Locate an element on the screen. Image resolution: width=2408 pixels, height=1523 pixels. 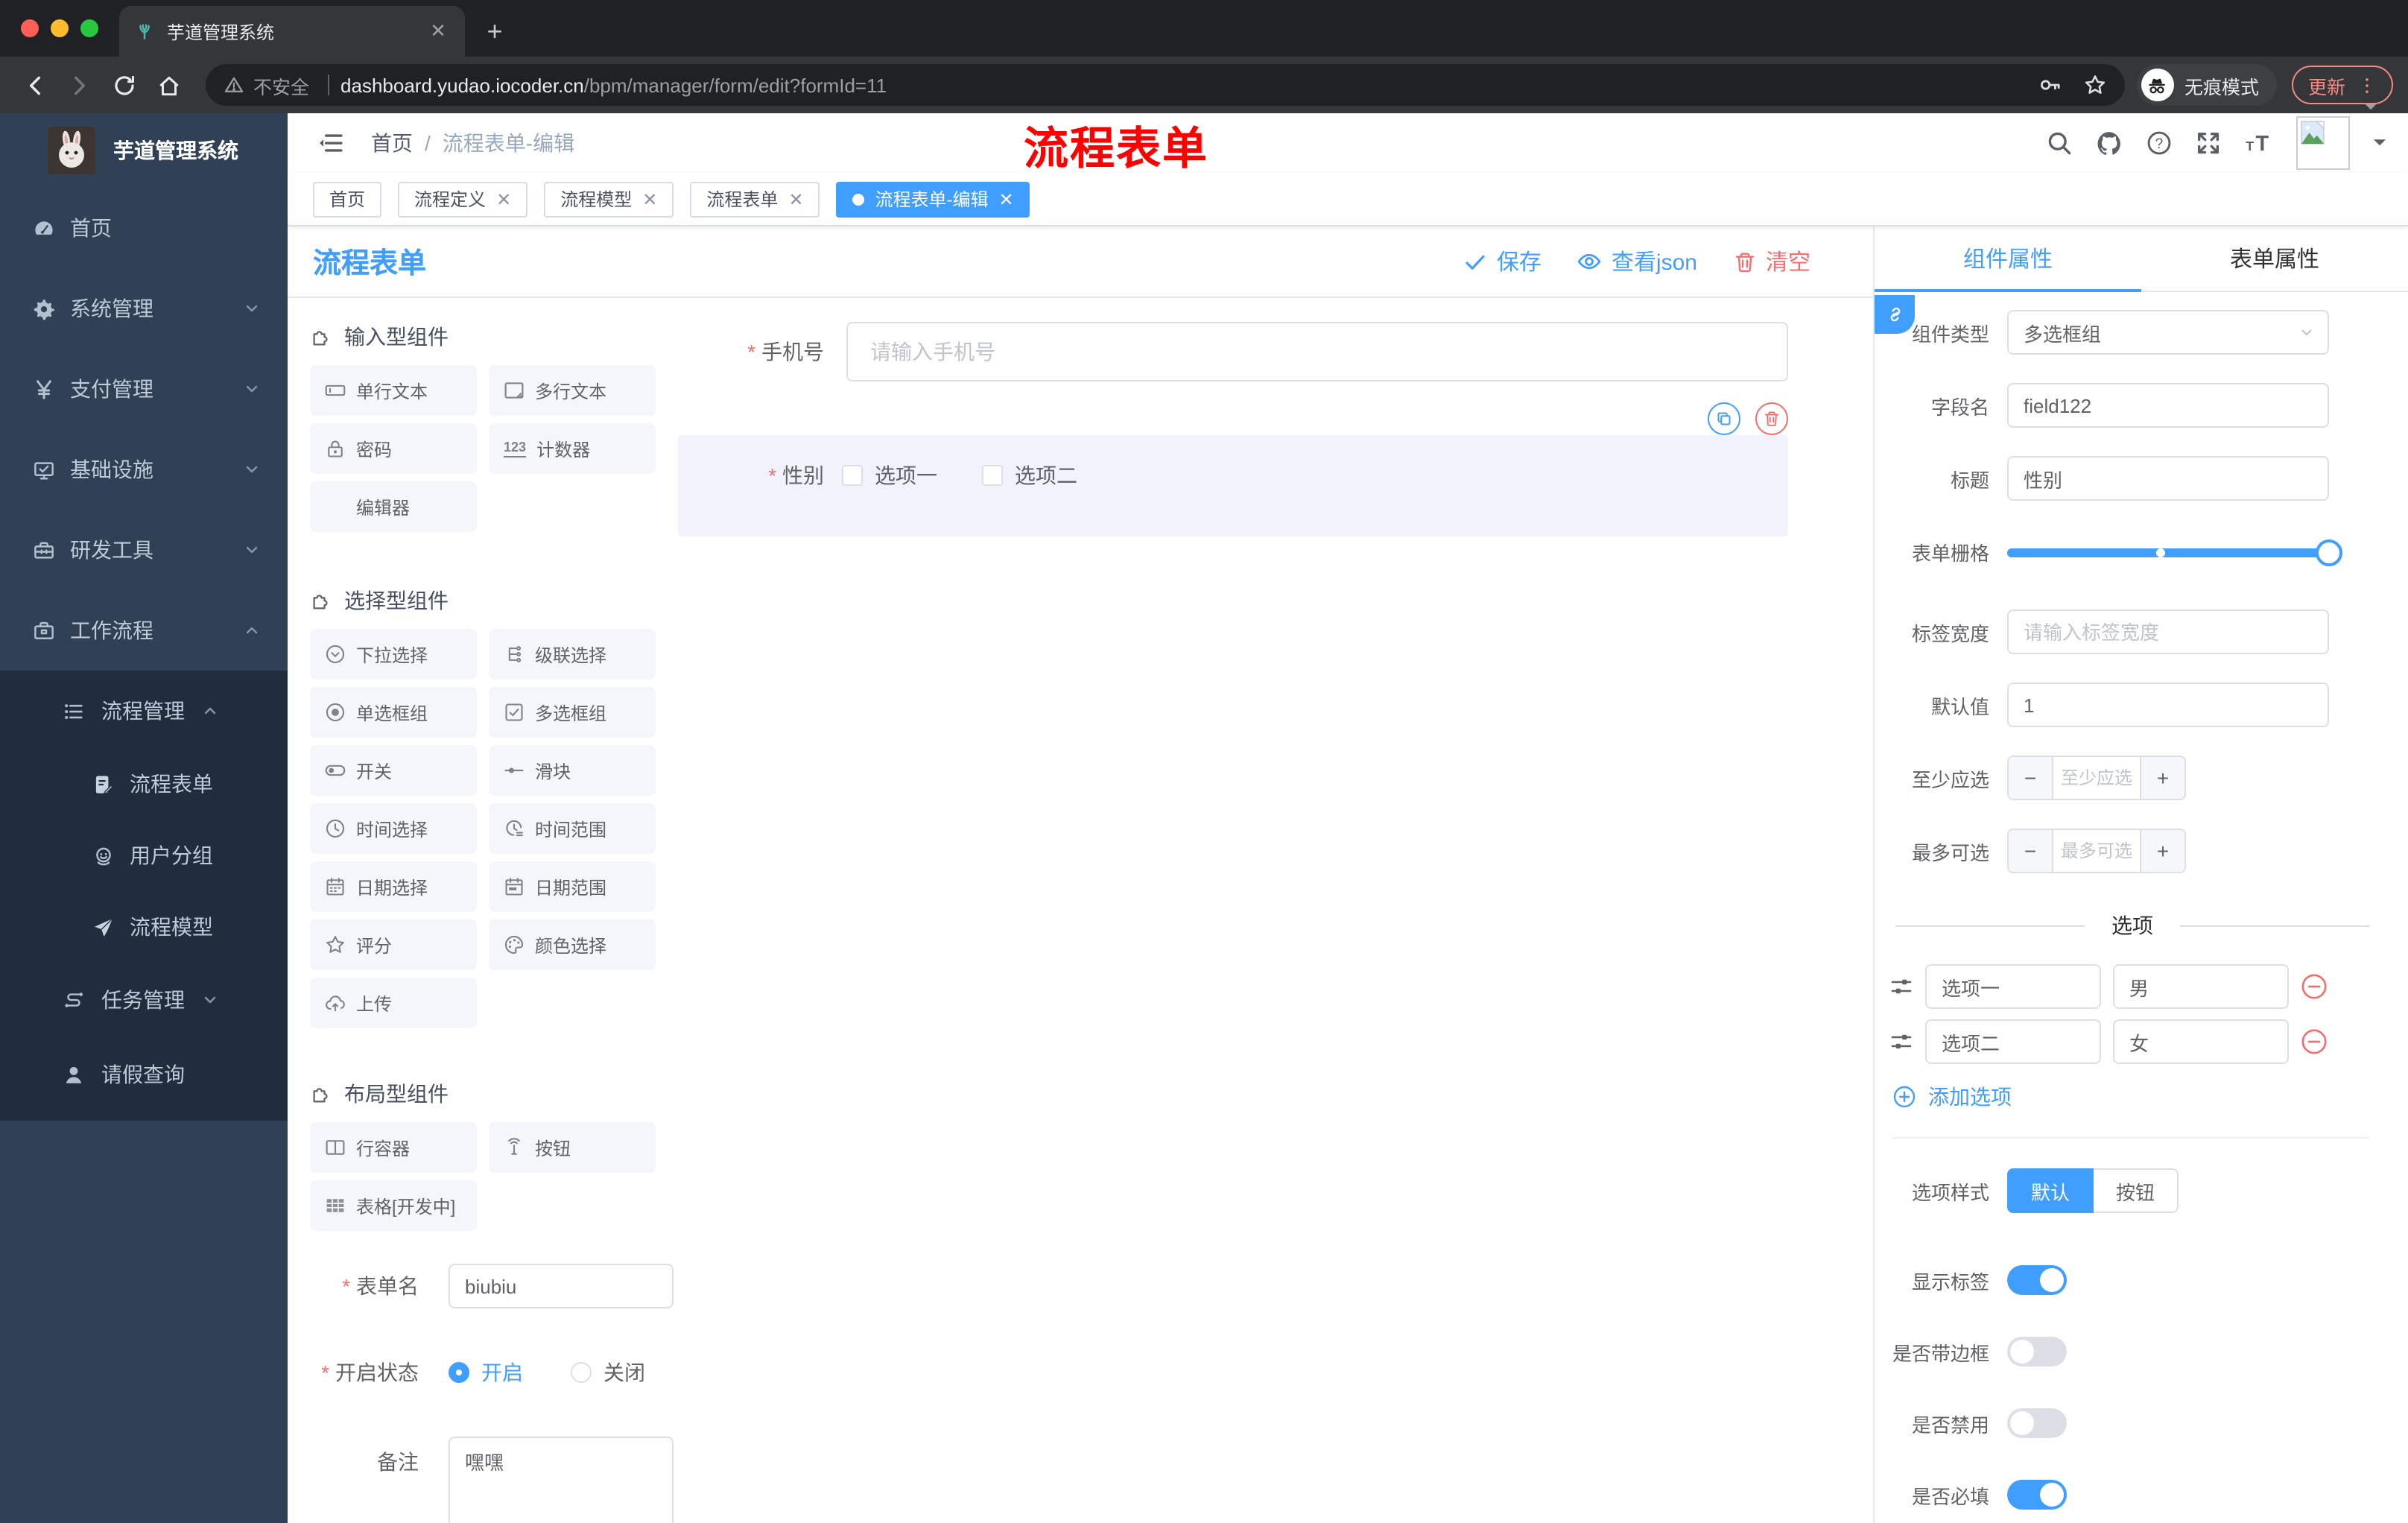
reload-icon is located at coordinates (123, 85).